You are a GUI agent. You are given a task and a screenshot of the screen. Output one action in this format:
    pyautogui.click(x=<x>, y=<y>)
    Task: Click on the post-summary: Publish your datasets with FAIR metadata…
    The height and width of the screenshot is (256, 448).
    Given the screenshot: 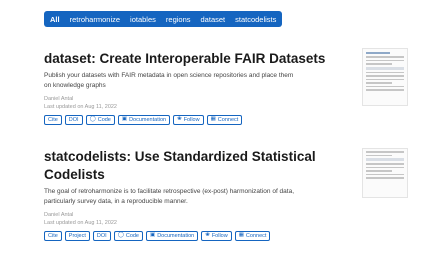 What is the action you would take?
    pyautogui.click(x=169, y=80)
    